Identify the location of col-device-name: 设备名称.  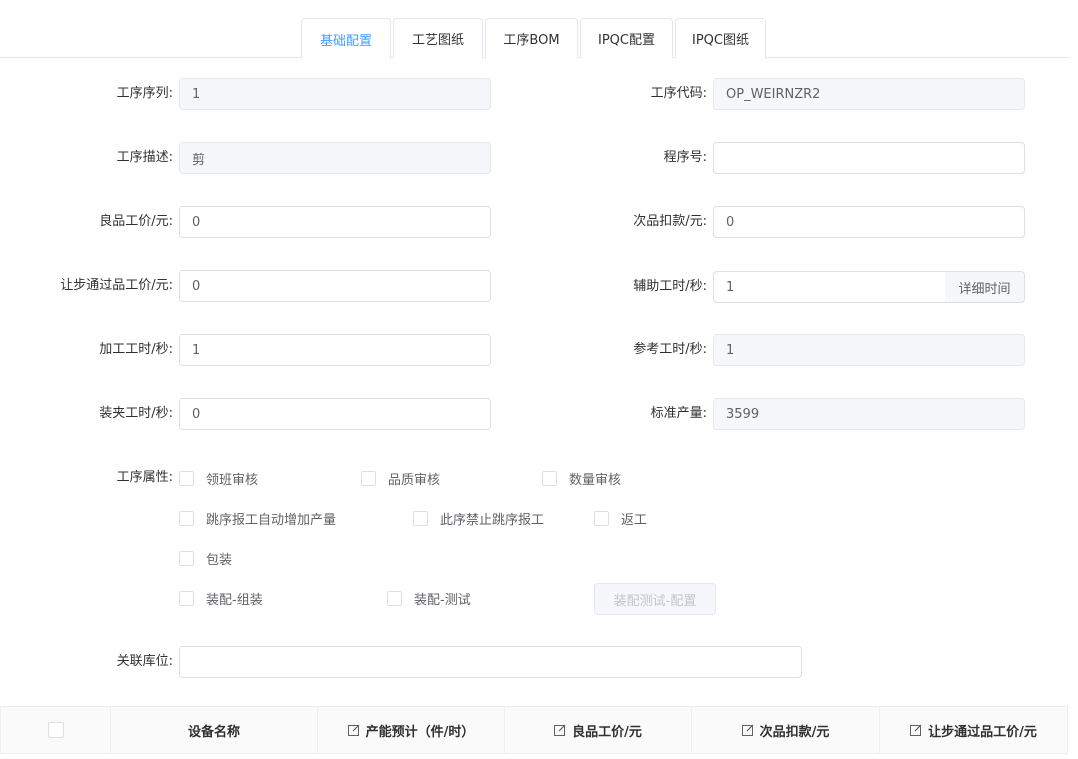
(214, 730).